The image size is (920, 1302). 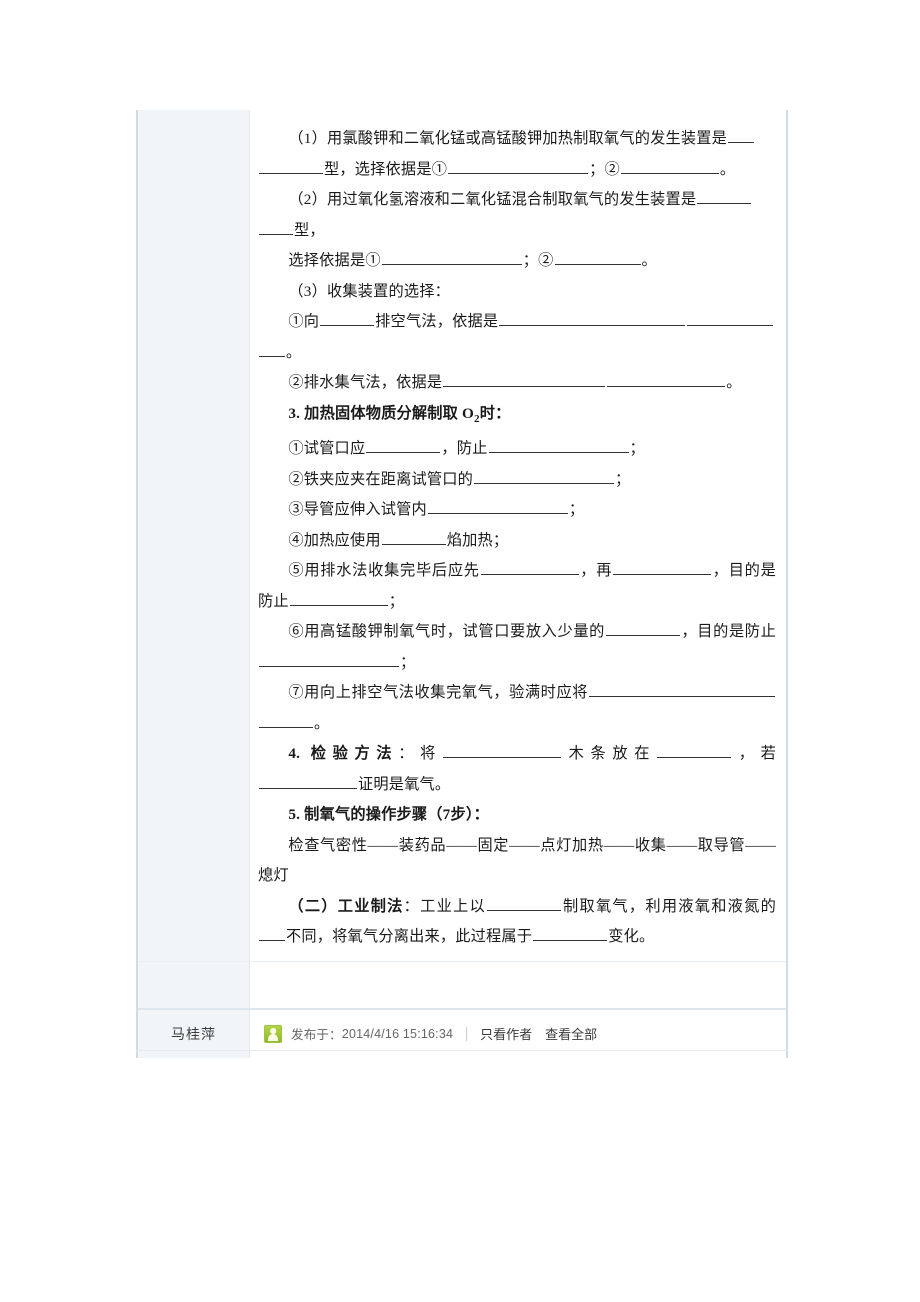 I want to click on paragraph-15: 检查气密性——装药品——固定——点灯加热——收集——取导管——熄灯, so click(x=517, y=861).